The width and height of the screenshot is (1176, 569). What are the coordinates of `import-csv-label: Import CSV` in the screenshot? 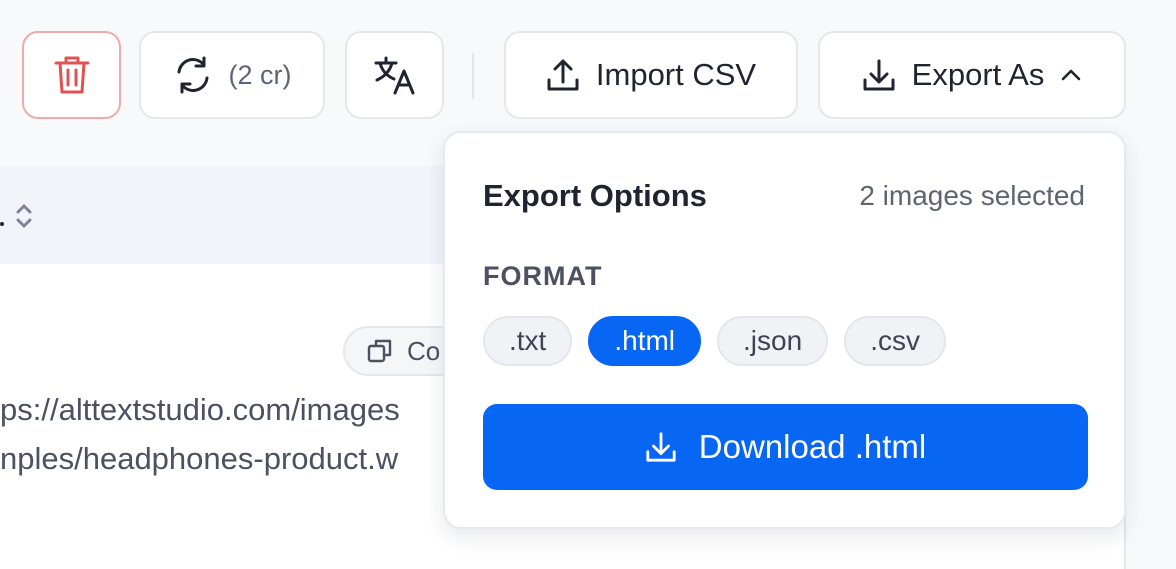 It's located at (676, 74).